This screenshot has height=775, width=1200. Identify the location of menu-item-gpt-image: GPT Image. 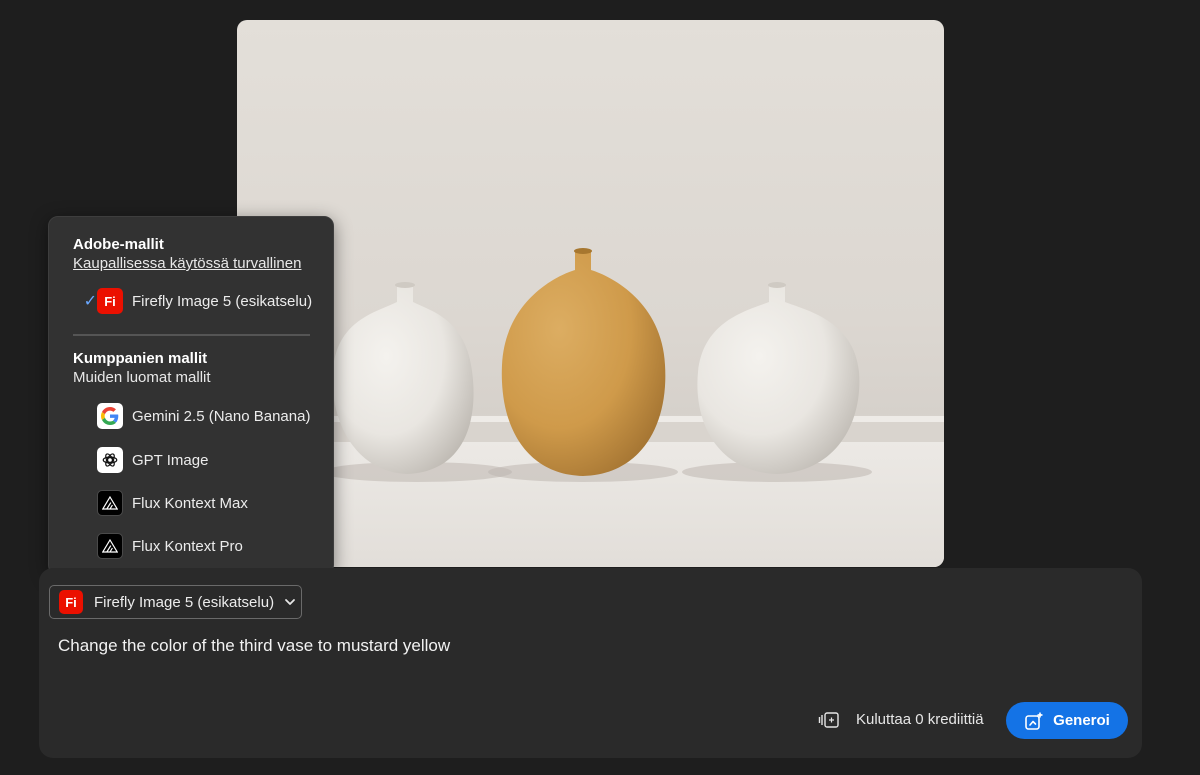
(191, 460).